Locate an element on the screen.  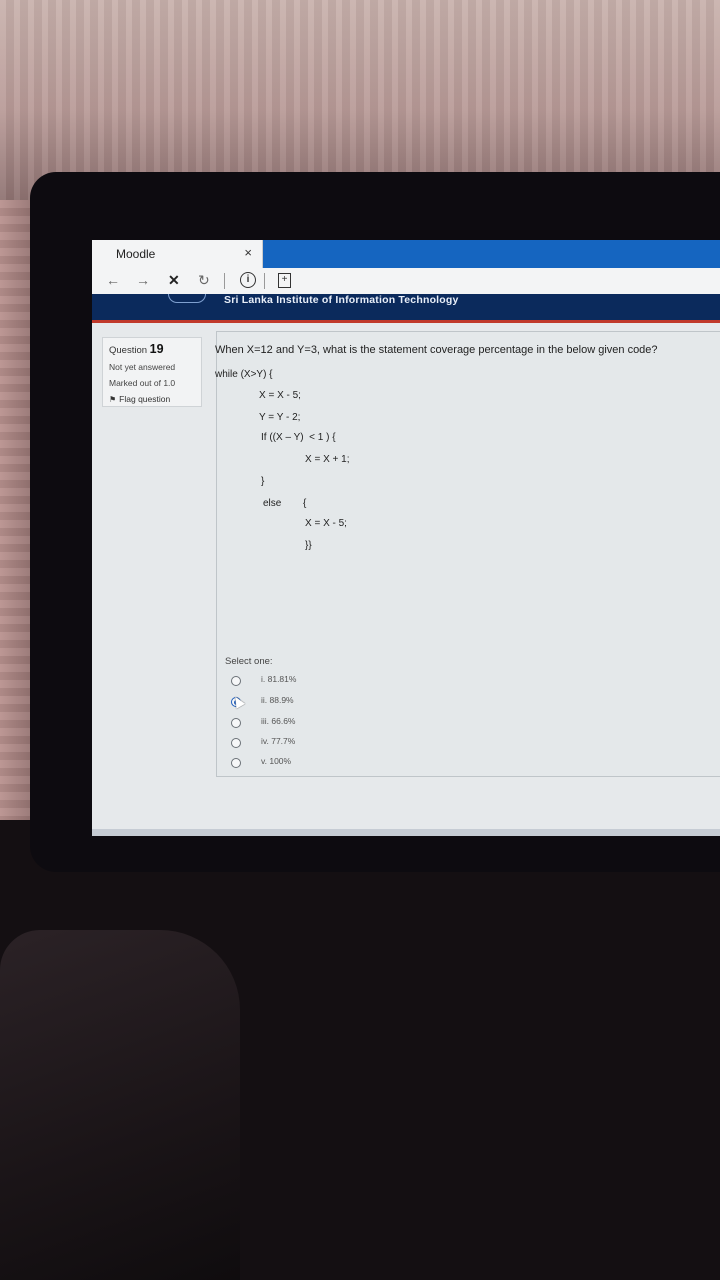
answer-option: iii. 66.6% is located at coordinates (291, 724).